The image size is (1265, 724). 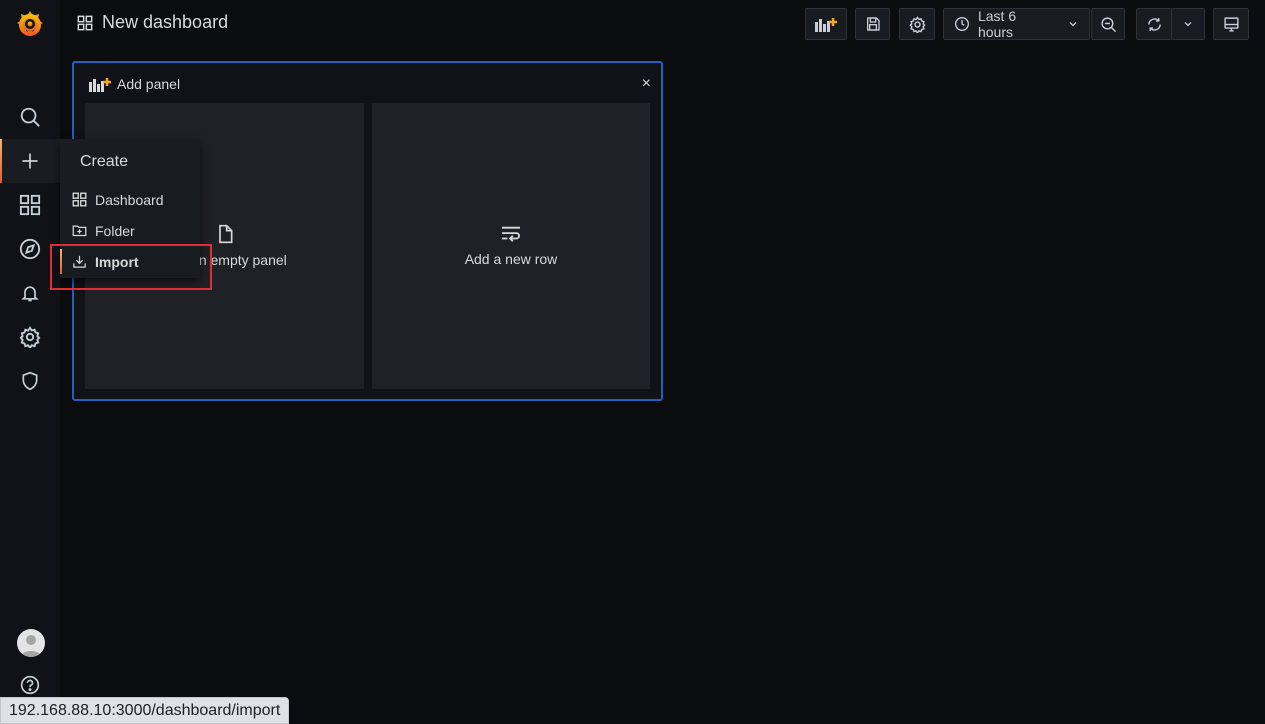 I want to click on save-dashboard-button, so click(x=872, y=24).